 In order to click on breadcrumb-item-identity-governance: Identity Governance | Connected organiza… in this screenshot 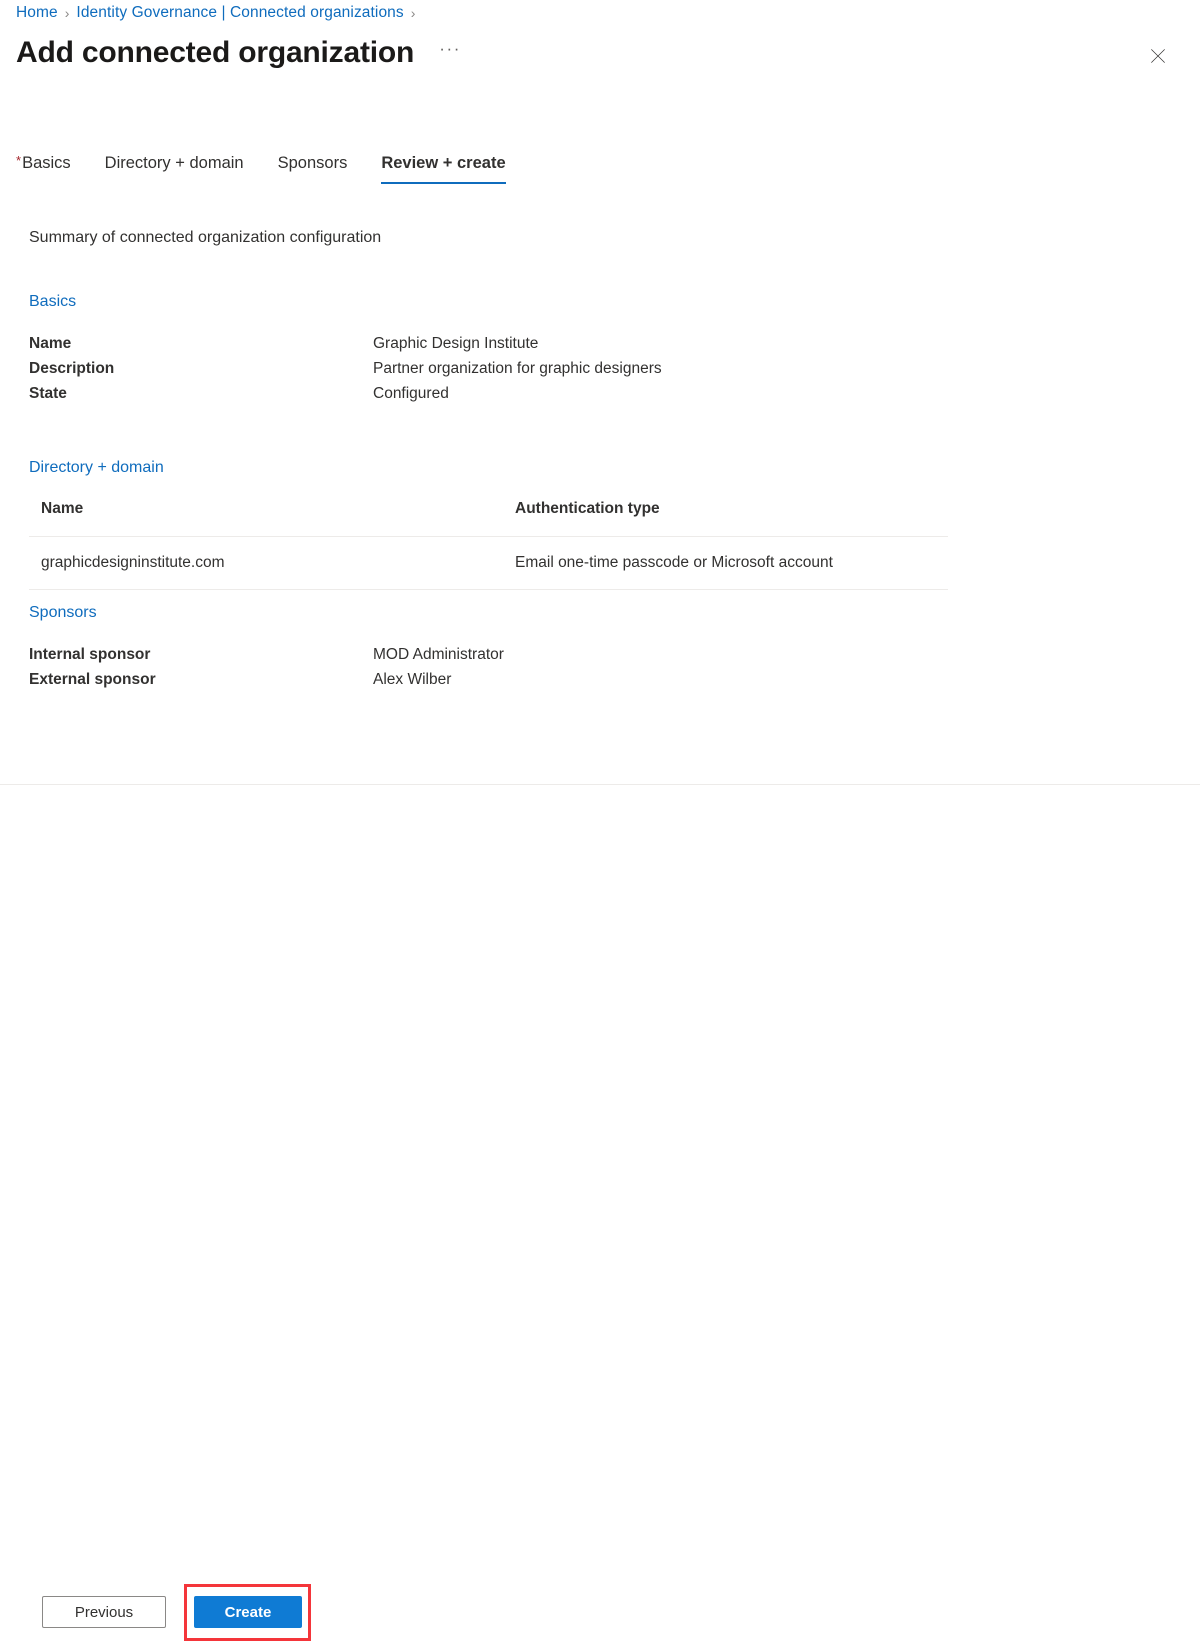, I will do `click(239, 13)`.